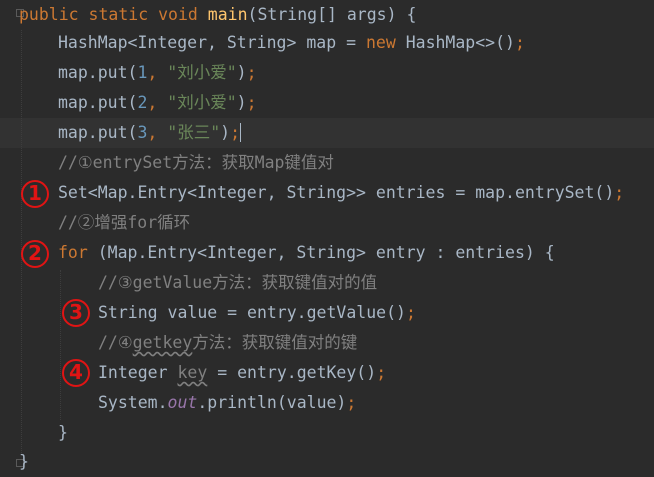 The width and height of the screenshot is (654, 477). I want to click on comment-line: //③getValue方法：获取键值对的值, so click(237, 283).